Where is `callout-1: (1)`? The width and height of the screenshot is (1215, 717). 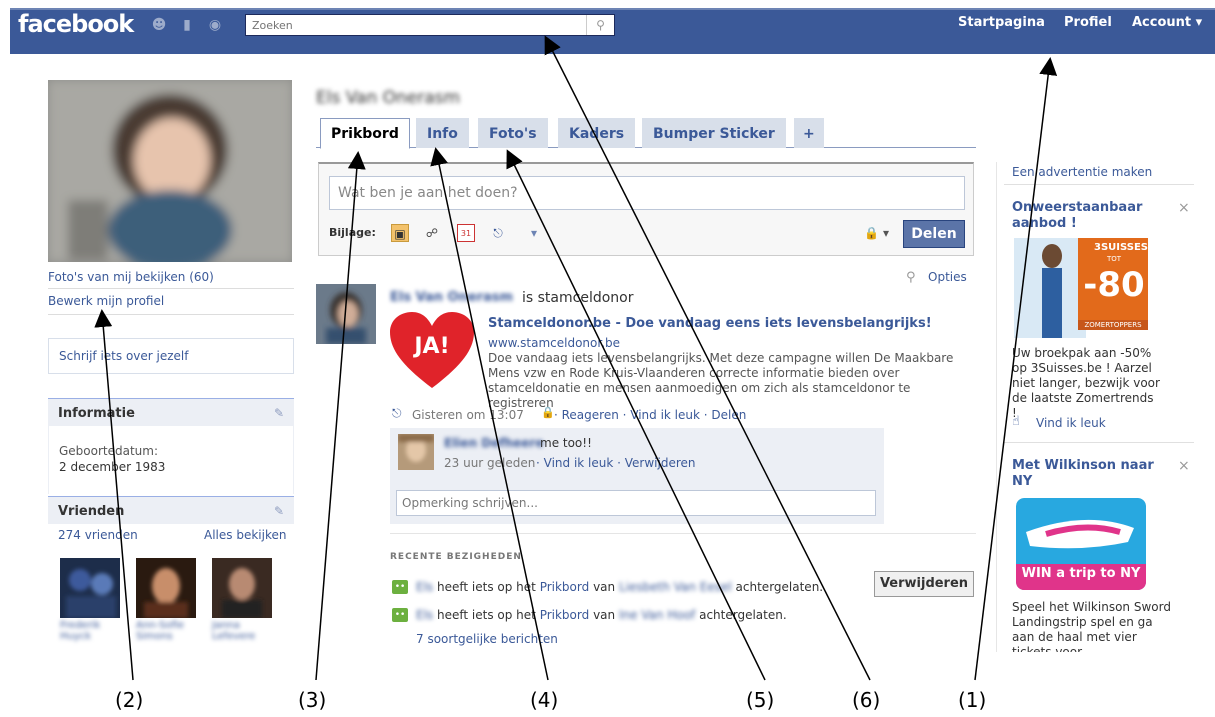
callout-1: (1) is located at coordinates (972, 700).